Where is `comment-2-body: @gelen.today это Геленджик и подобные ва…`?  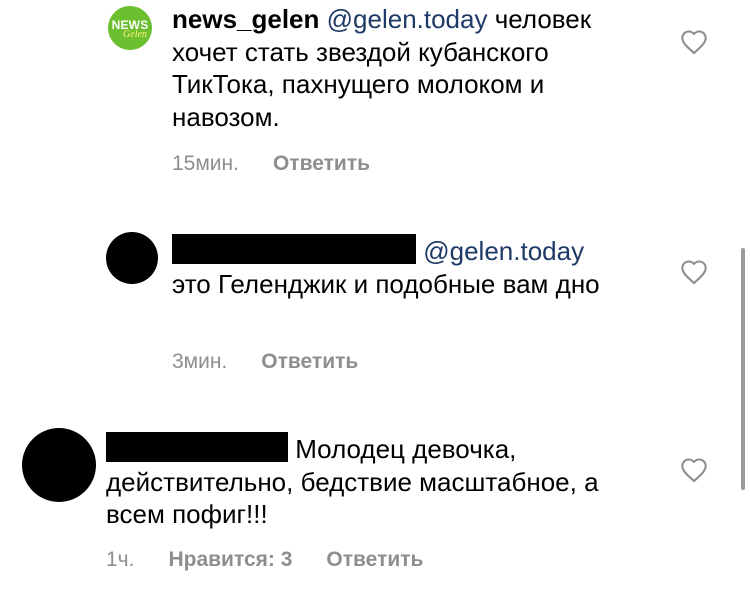 comment-2-body: @gelen.today это Геленджик и подобные ва… is located at coordinates (397, 267).